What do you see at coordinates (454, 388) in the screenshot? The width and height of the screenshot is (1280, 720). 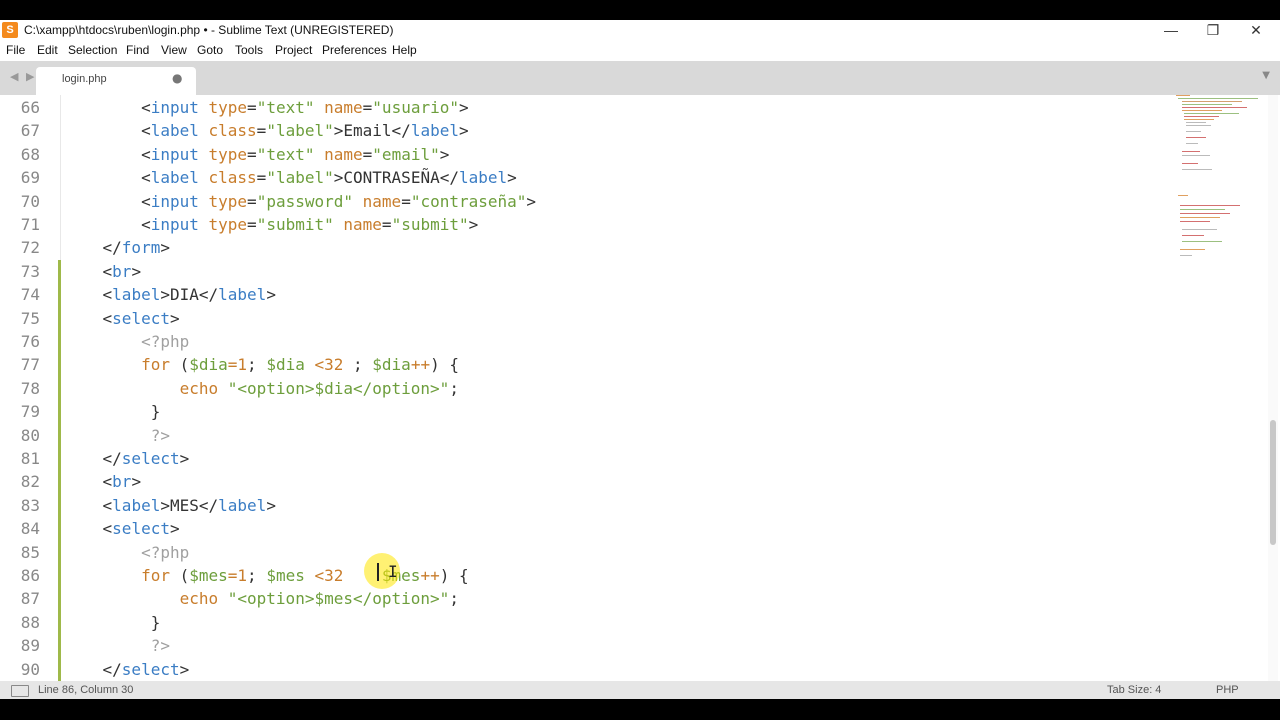 I see `code-token: ;` at bounding box center [454, 388].